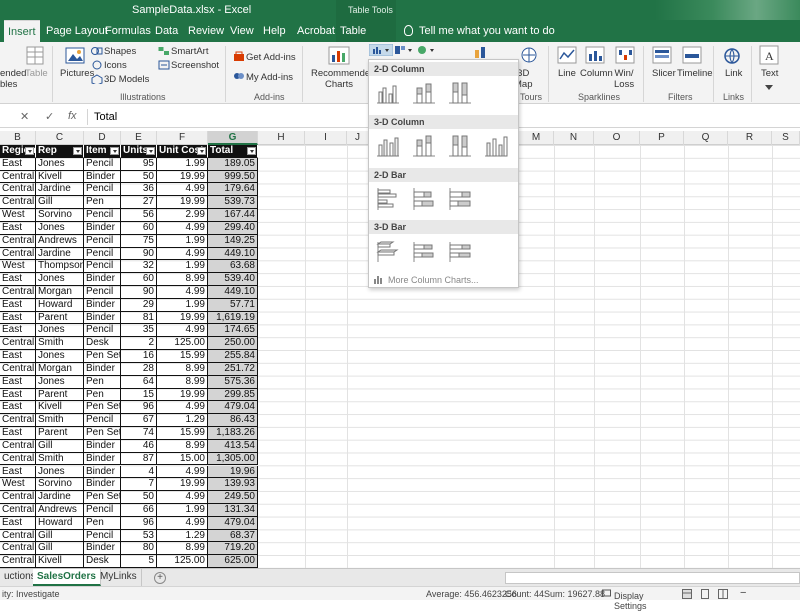 Image resolution: width=800 pixels, height=611 pixels. What do you see at coordinates (536, 138) in the screenshot?
I see `column-header: M` at bounding box center [536, 138].